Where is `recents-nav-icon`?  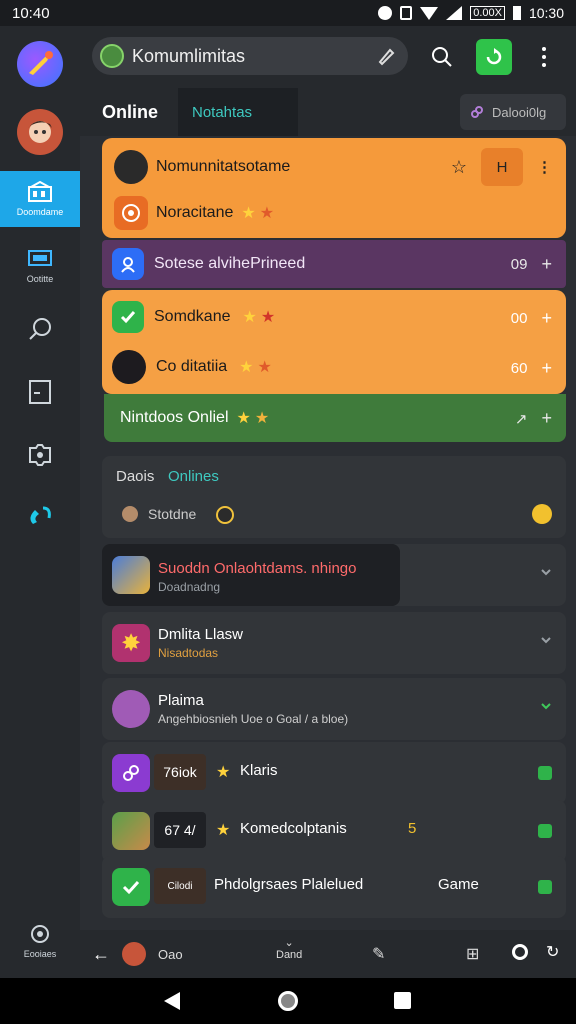 recents-nav-icon is located at coordinates (402, 1000).